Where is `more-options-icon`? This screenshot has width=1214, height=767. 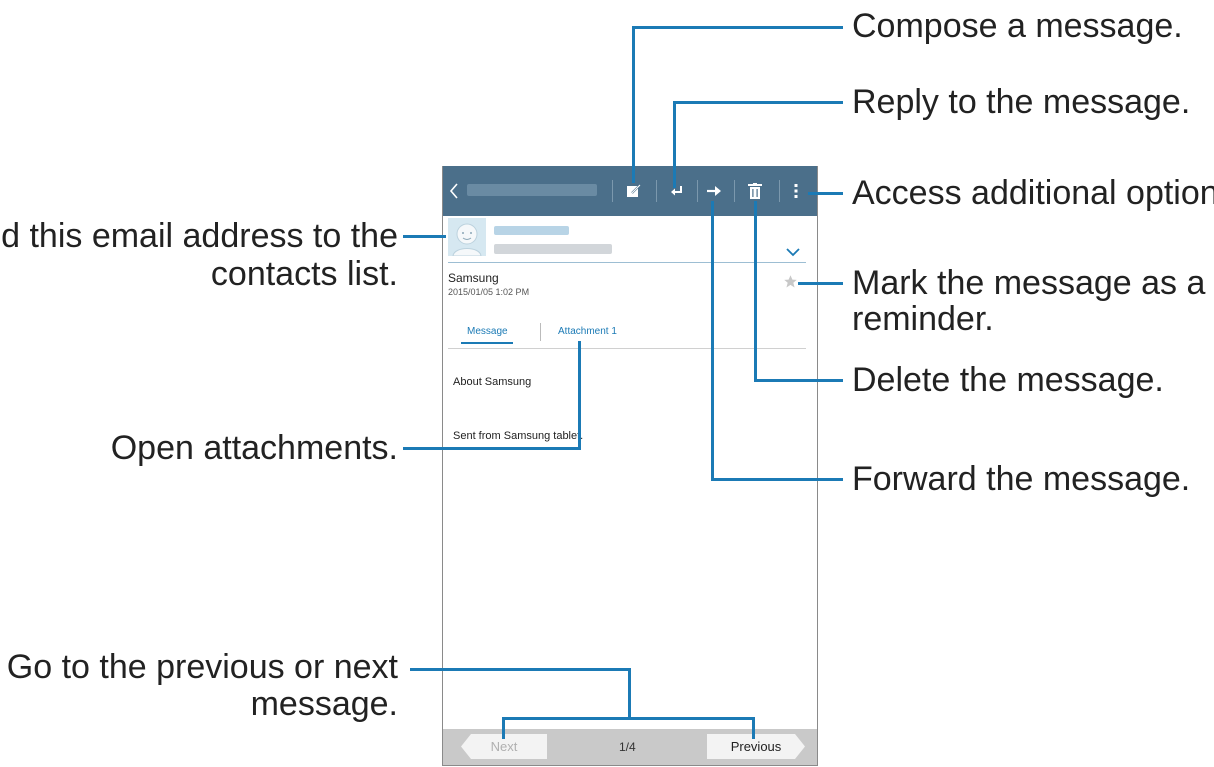 more-options-icon is located at coordinates (796, 191).